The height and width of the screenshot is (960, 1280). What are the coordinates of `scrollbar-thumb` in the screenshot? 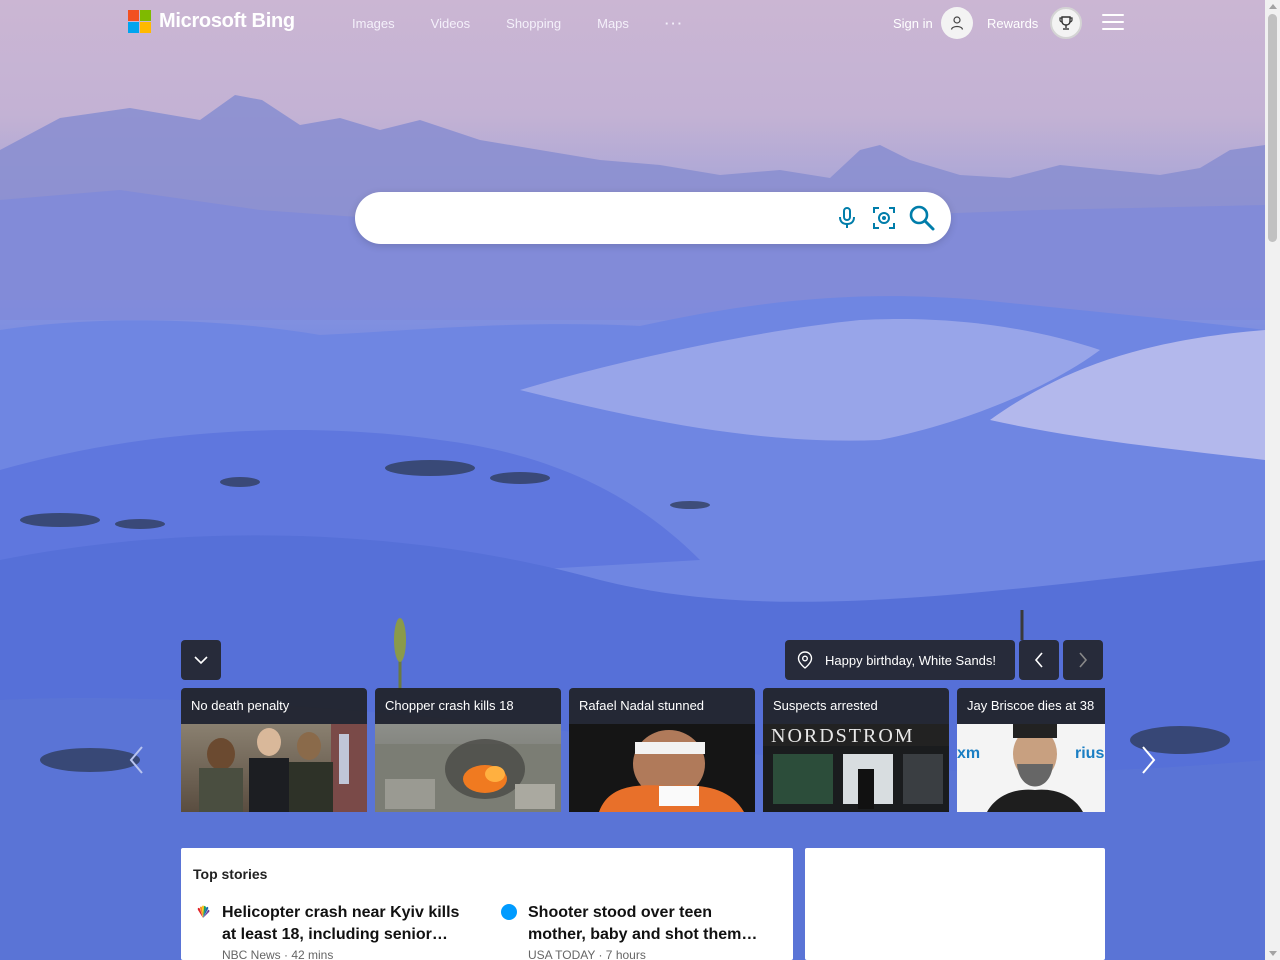 It's located at (1272, 128).